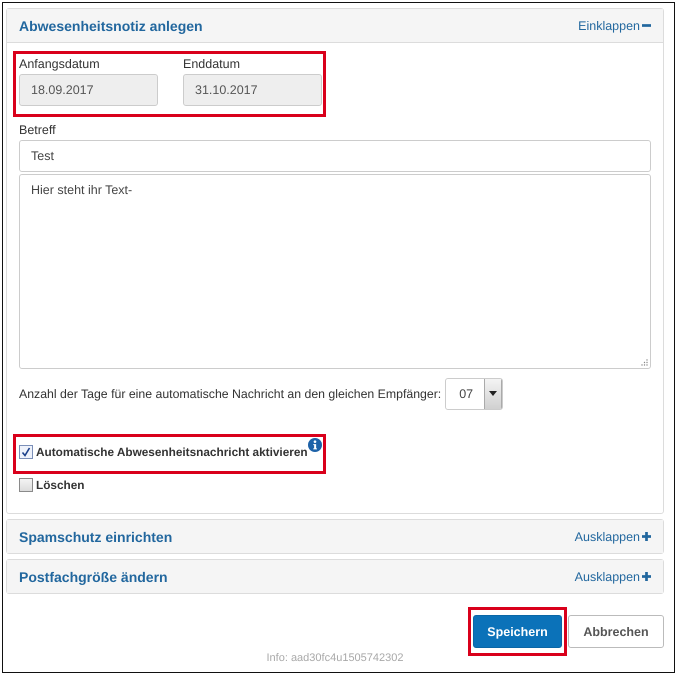 The width and height of the screenshot is (677, 676). I want to click on subject-field: Test, so click(335, 156).